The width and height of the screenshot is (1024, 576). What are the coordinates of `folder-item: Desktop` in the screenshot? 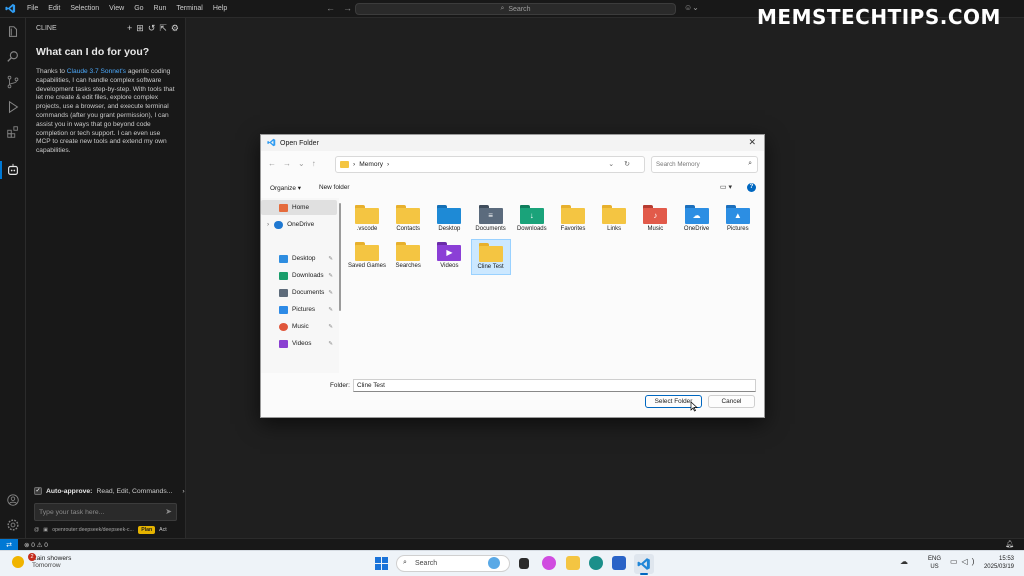 It's located at (449, 220).